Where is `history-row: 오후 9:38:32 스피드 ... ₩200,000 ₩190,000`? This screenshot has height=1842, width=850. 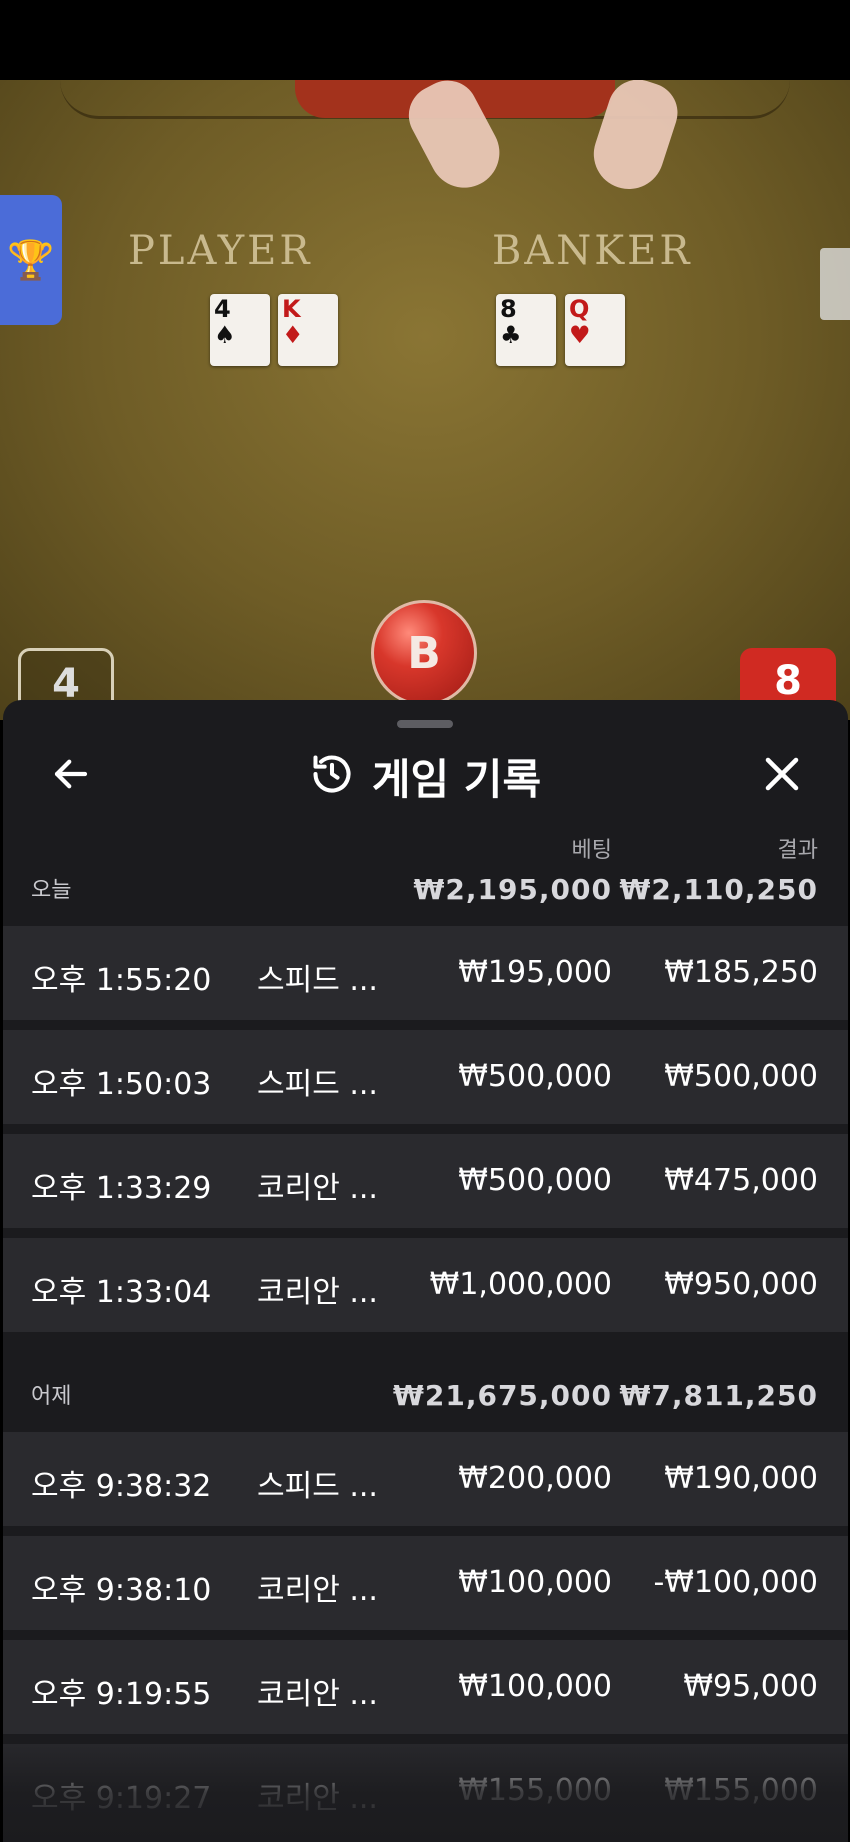 history-row: 오후 9:38:32 스피드 ... ₩200,000 ₩190,000 is located at coordinates (425, 1479).